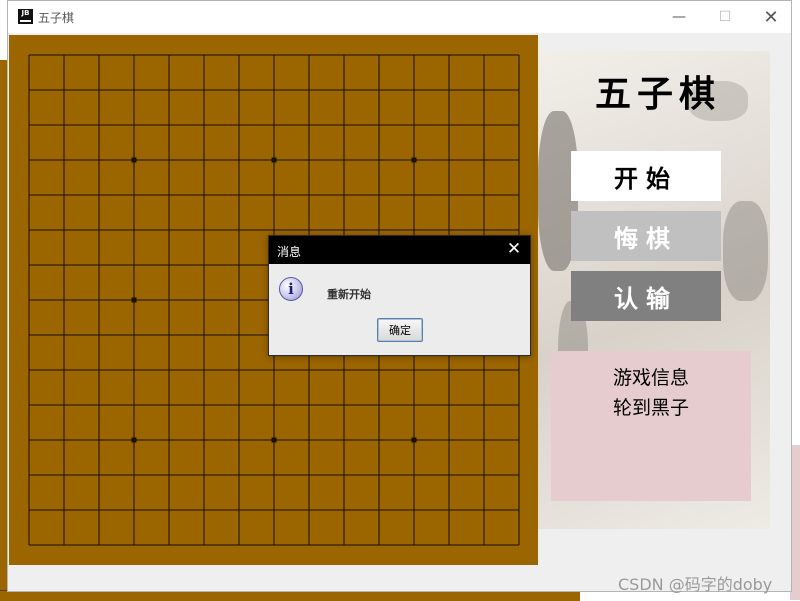  I want to click on dialog-message: 重新开始, so click(349, 294).